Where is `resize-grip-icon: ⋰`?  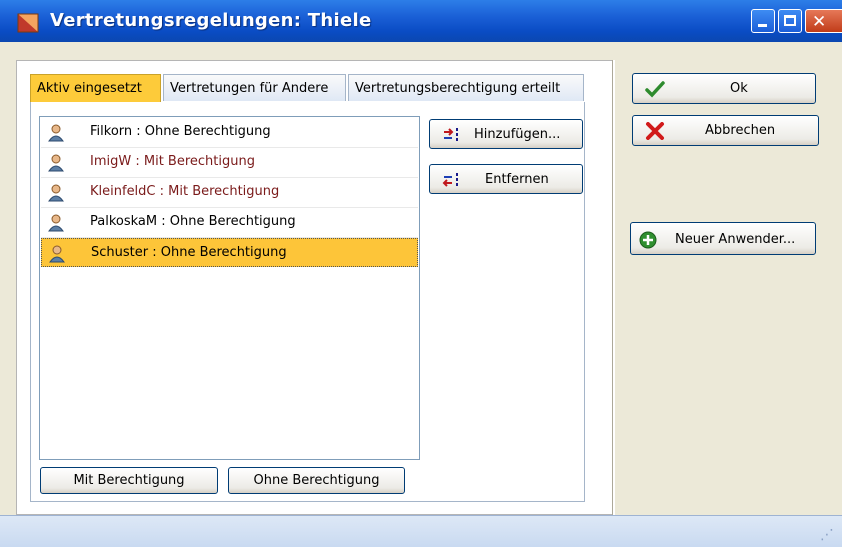 resize-grip-icon: ⋰ is located at coordinates (827, 535).